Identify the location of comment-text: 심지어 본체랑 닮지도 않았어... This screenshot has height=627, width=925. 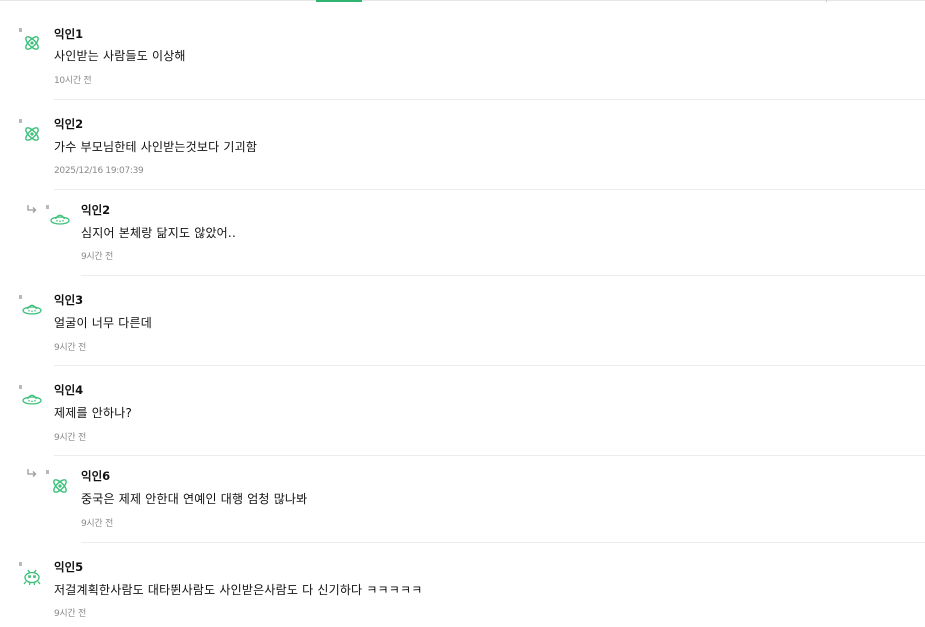
(158, 233).